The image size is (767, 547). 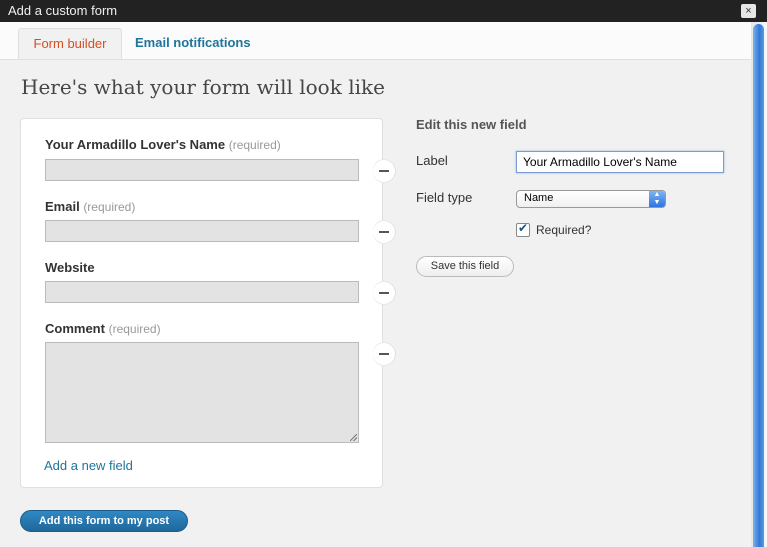 What do you see at coordinates (202, 392) in the screenshot?
I see `preview-comment-textarea` at bounding box center [202, 392].